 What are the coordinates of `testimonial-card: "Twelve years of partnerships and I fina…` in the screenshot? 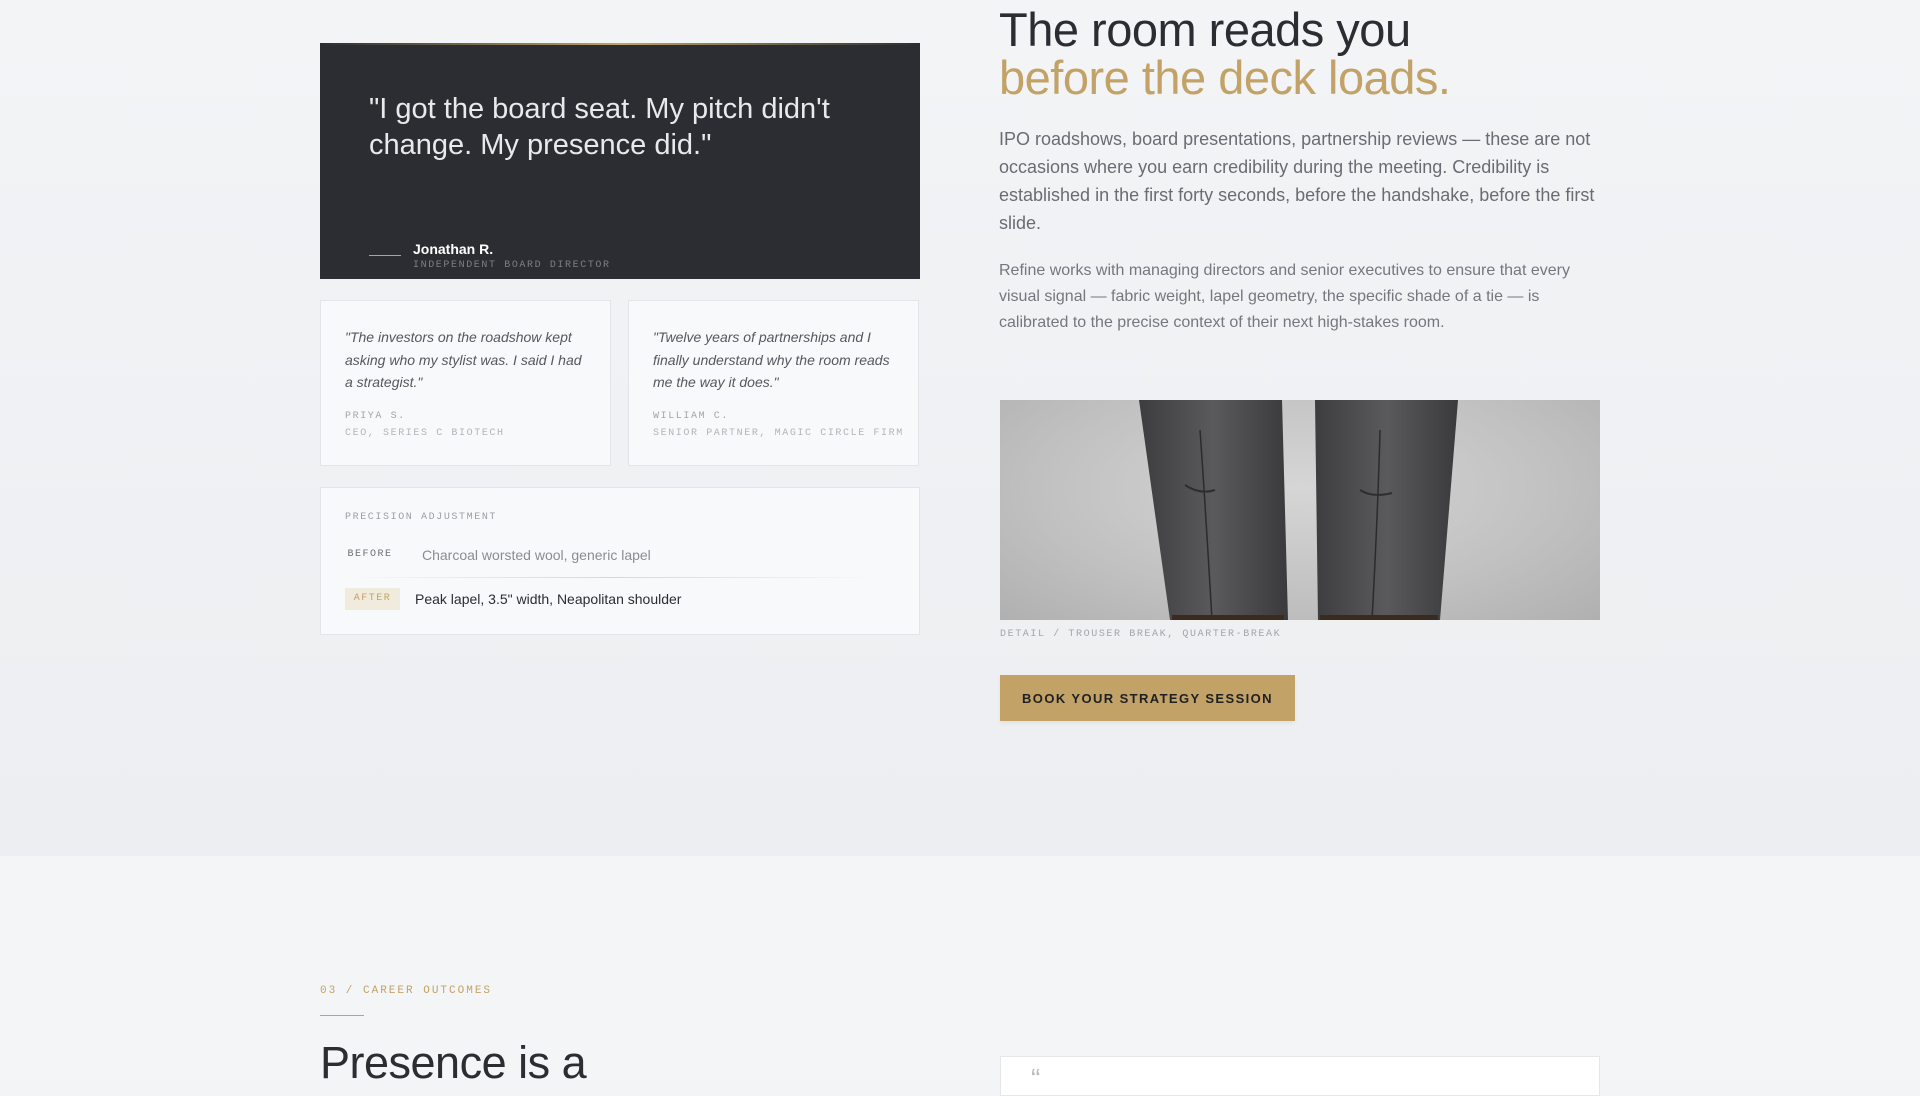 It's located at (773, 383).